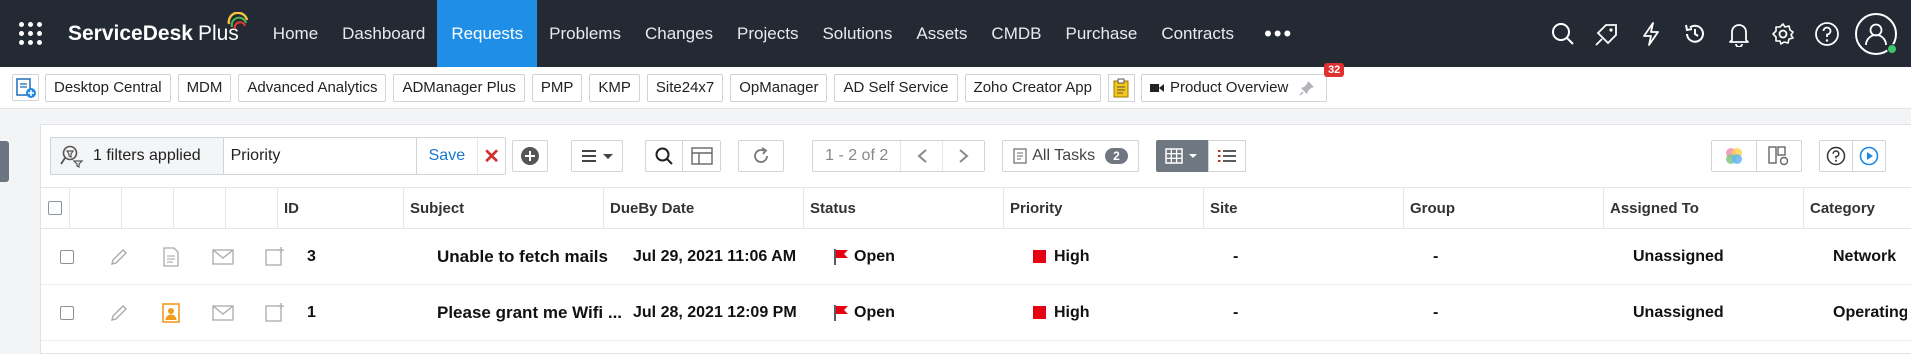 The image size is (1911, 354). Describe the element at coordinates (199, 208) in the screenshot. I see `header-mail-col` at that location.